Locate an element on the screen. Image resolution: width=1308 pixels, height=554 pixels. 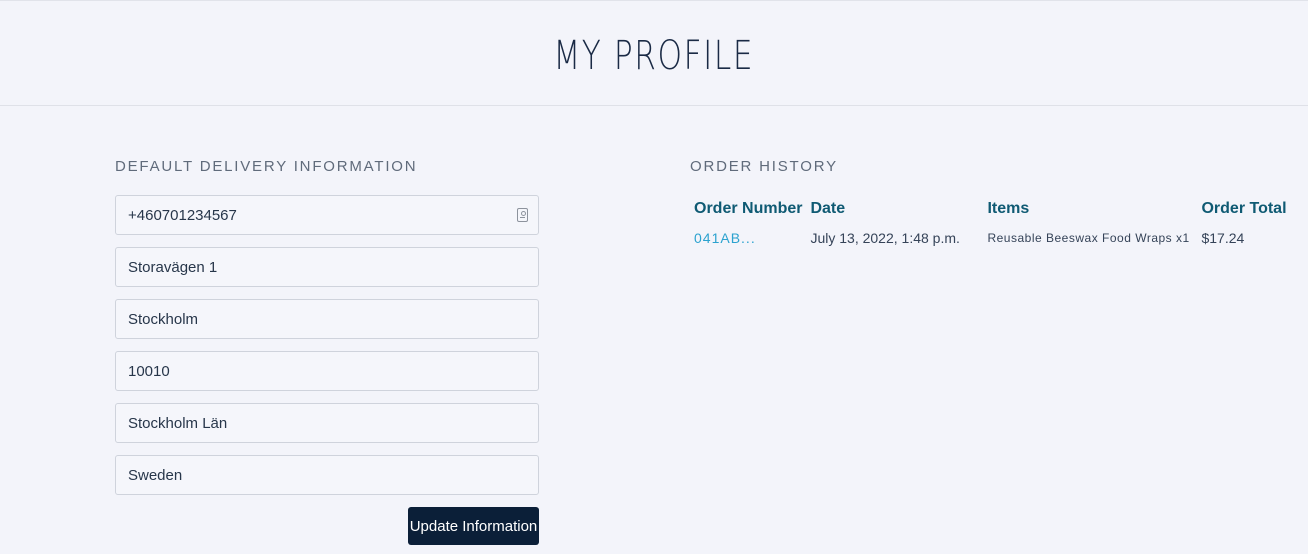
phone-field-wrapper is located at coordinates (327, 215).